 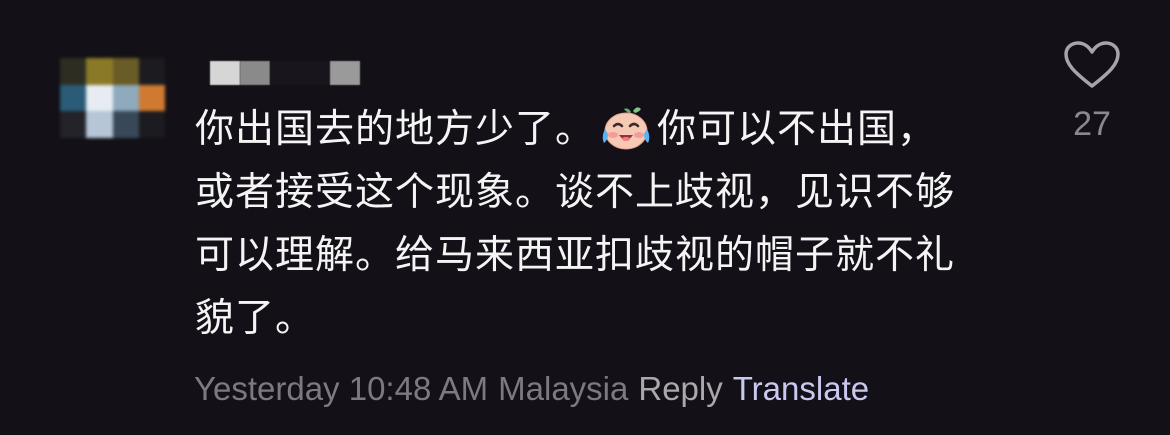 I want to click on username-redacted, so click(x=285, y=73).